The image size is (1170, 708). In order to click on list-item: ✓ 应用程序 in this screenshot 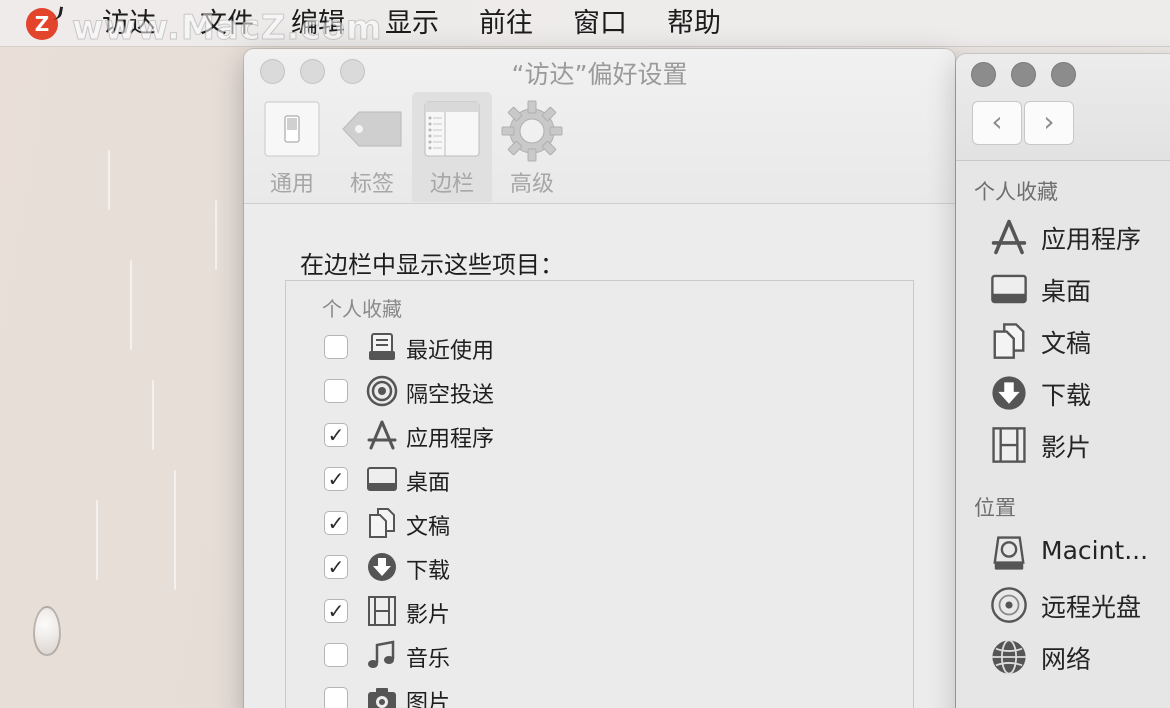, I will do `click(604, 437)`.